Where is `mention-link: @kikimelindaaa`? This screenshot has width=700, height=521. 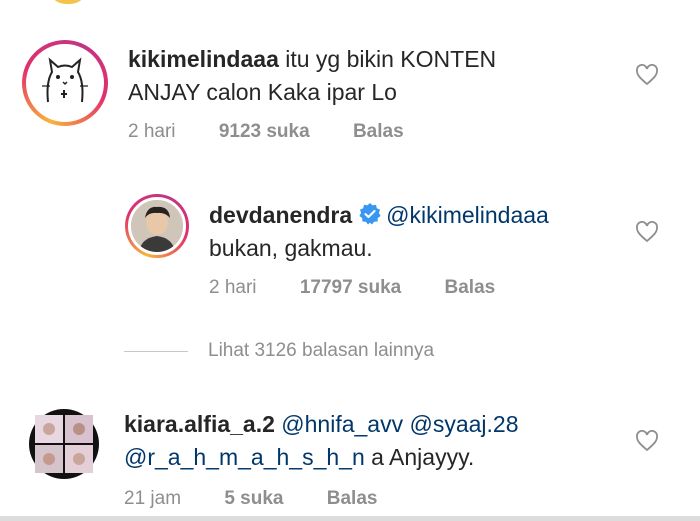 mention-link: @kikimelindaaa is located at coordinates (467, 215).